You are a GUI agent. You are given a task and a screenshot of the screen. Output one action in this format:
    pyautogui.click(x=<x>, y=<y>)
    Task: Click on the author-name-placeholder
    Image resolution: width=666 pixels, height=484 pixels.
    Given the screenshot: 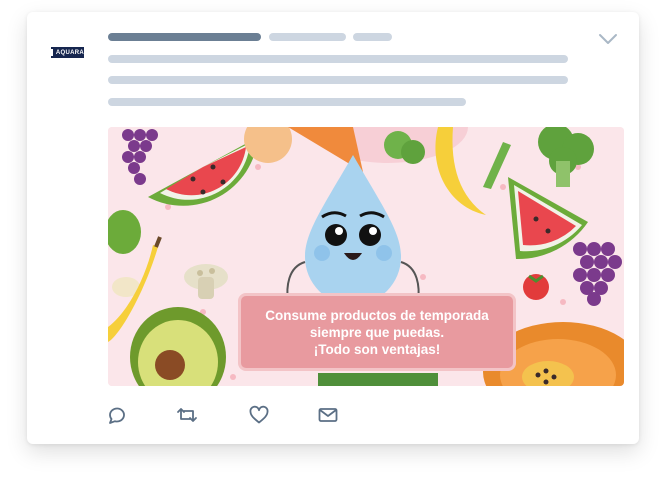 What is the action you would take?
    pyautogui.click(x=184, y=37)
    